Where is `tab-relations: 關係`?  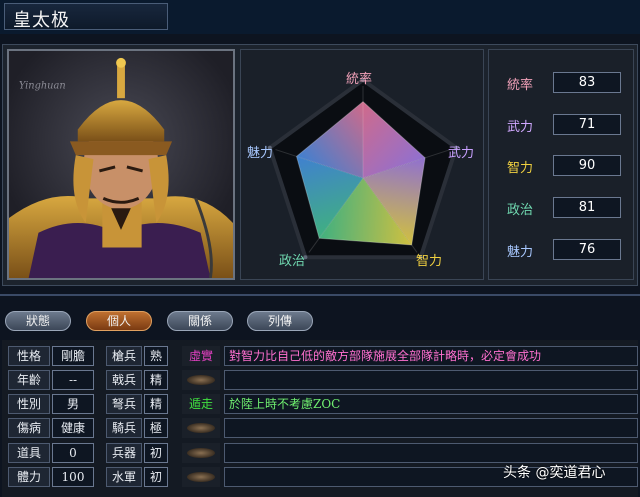
tab-relations: 關係 is located at coordinates (200, 321).